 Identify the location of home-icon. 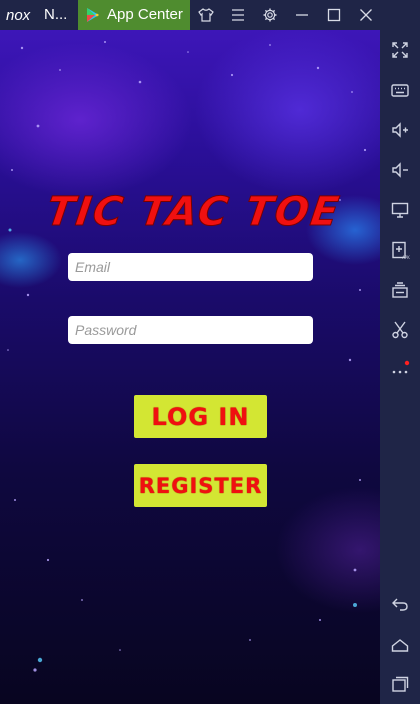
(400, 645).